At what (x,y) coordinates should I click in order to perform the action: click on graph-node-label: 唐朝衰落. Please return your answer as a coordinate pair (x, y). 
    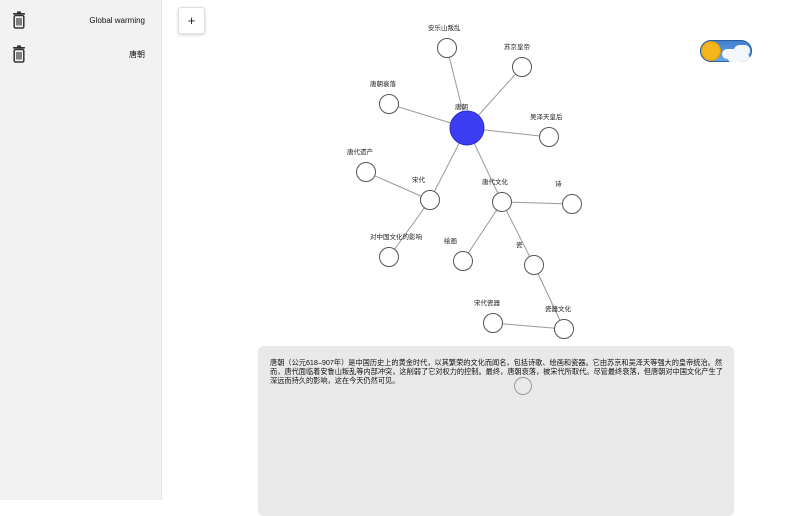
    Looking at the image, I should click on (383, 83).